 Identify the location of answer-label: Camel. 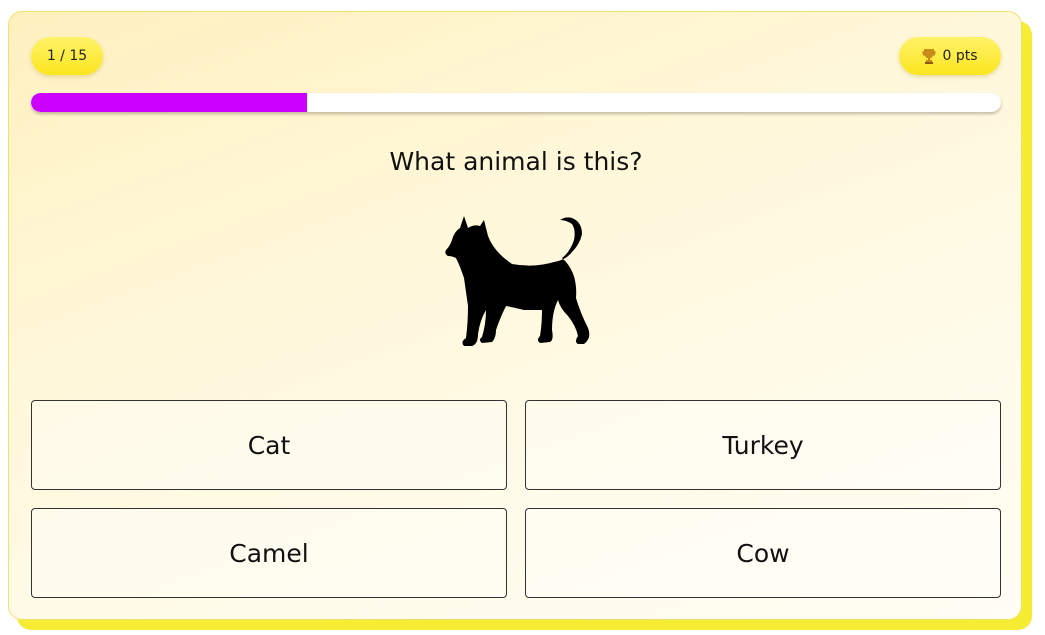
(269, 553).